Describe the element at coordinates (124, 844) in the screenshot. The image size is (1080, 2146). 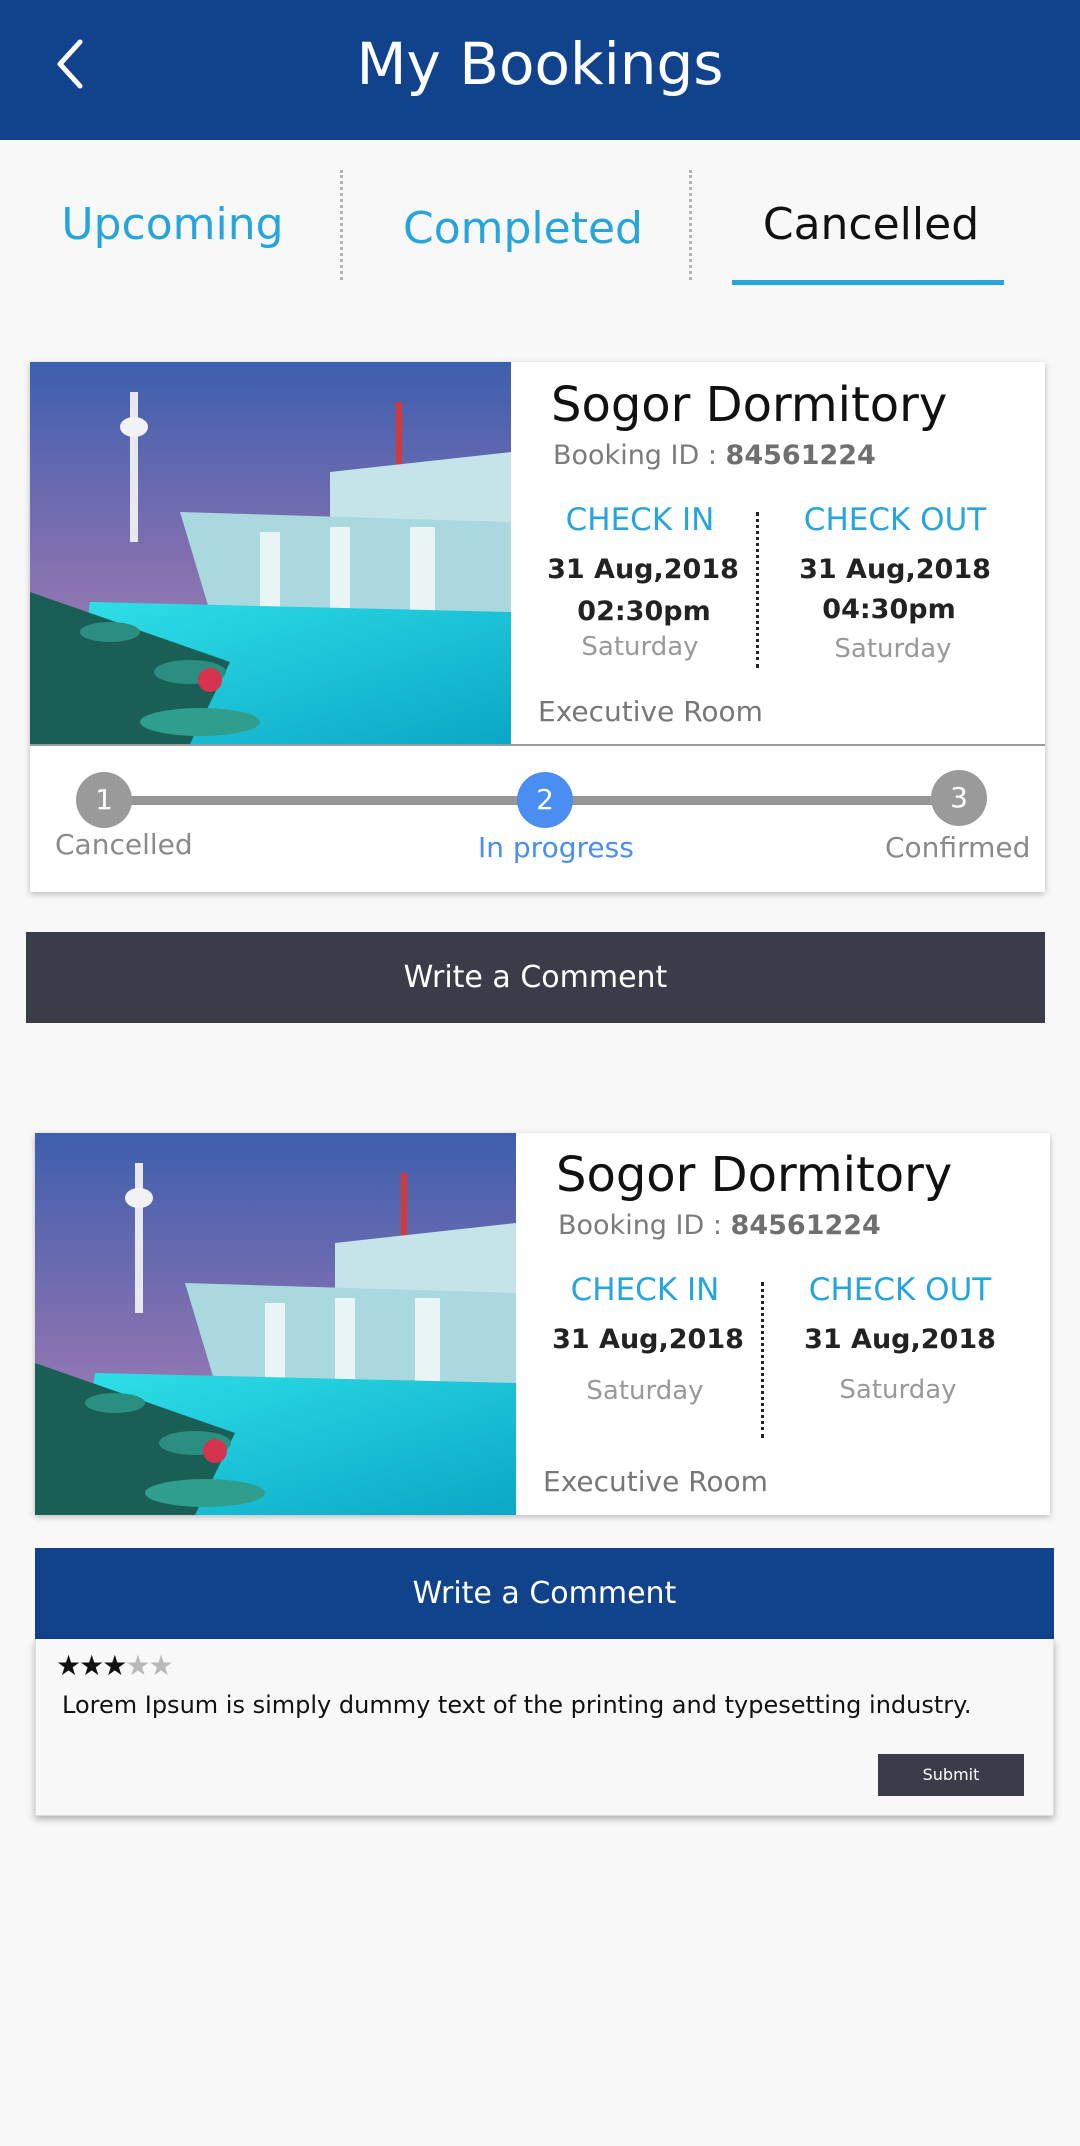
I see `step-label-cancelled: Cancelled` at that location.